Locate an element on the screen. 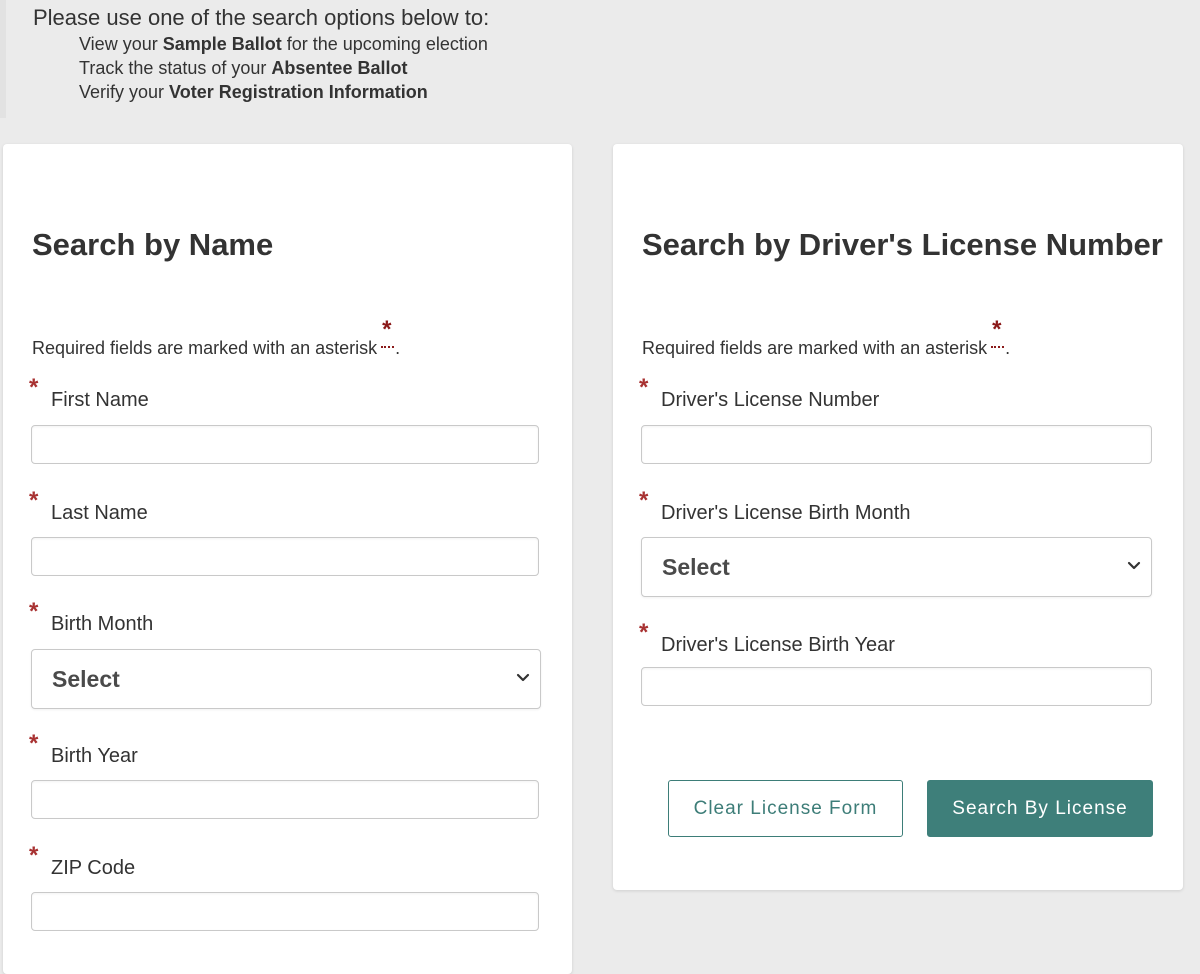 The image size is (1200, 974). zip-code-label: * ZIP Code is located at coordinates (82, 861).